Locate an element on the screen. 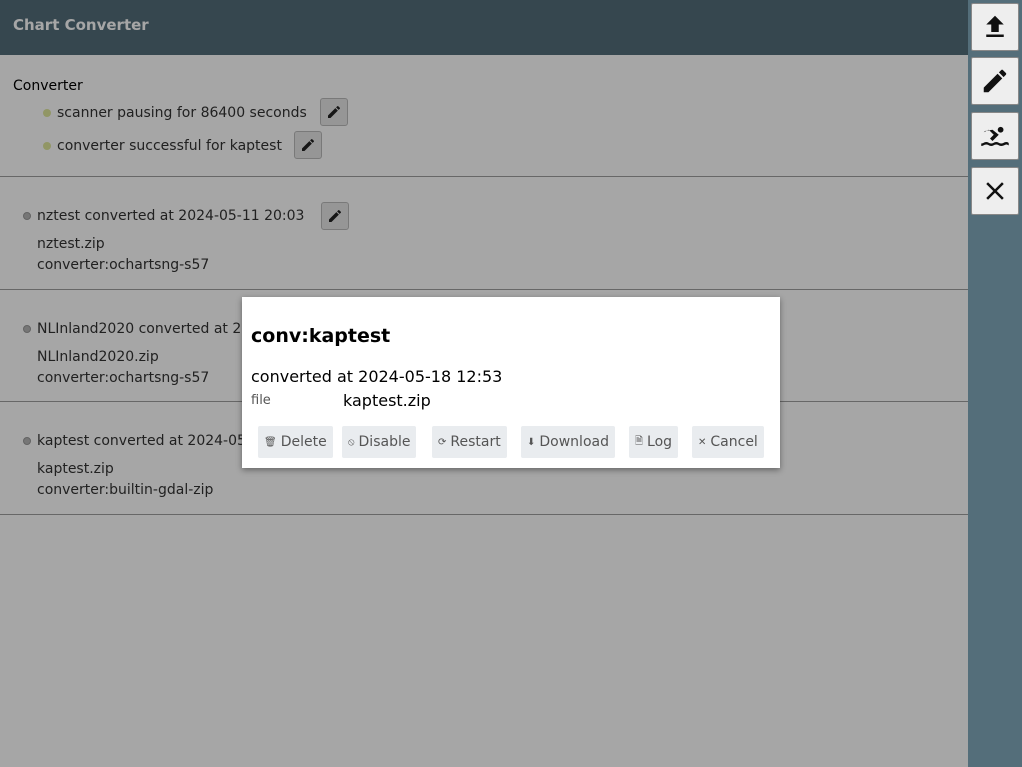  download-icon: ⬇ is located at coordinates (531, 442).